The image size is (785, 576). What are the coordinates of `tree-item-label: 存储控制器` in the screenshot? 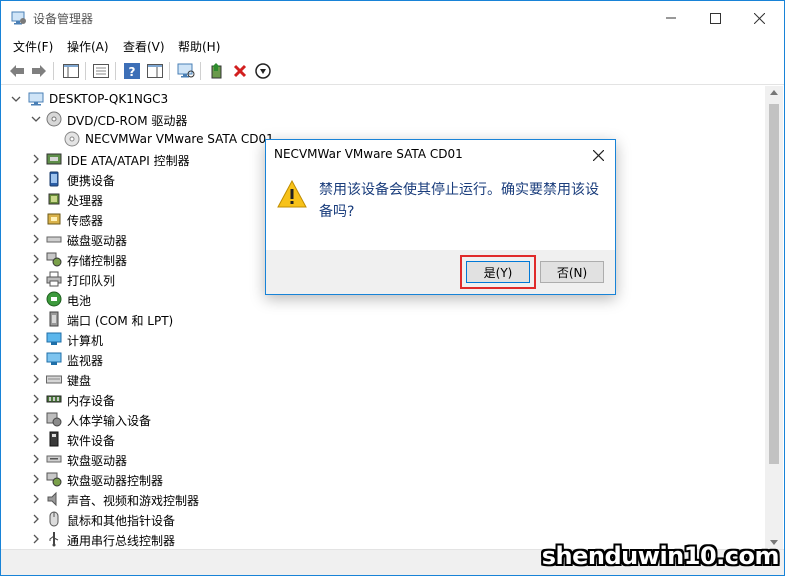 It's located at (97, 261).